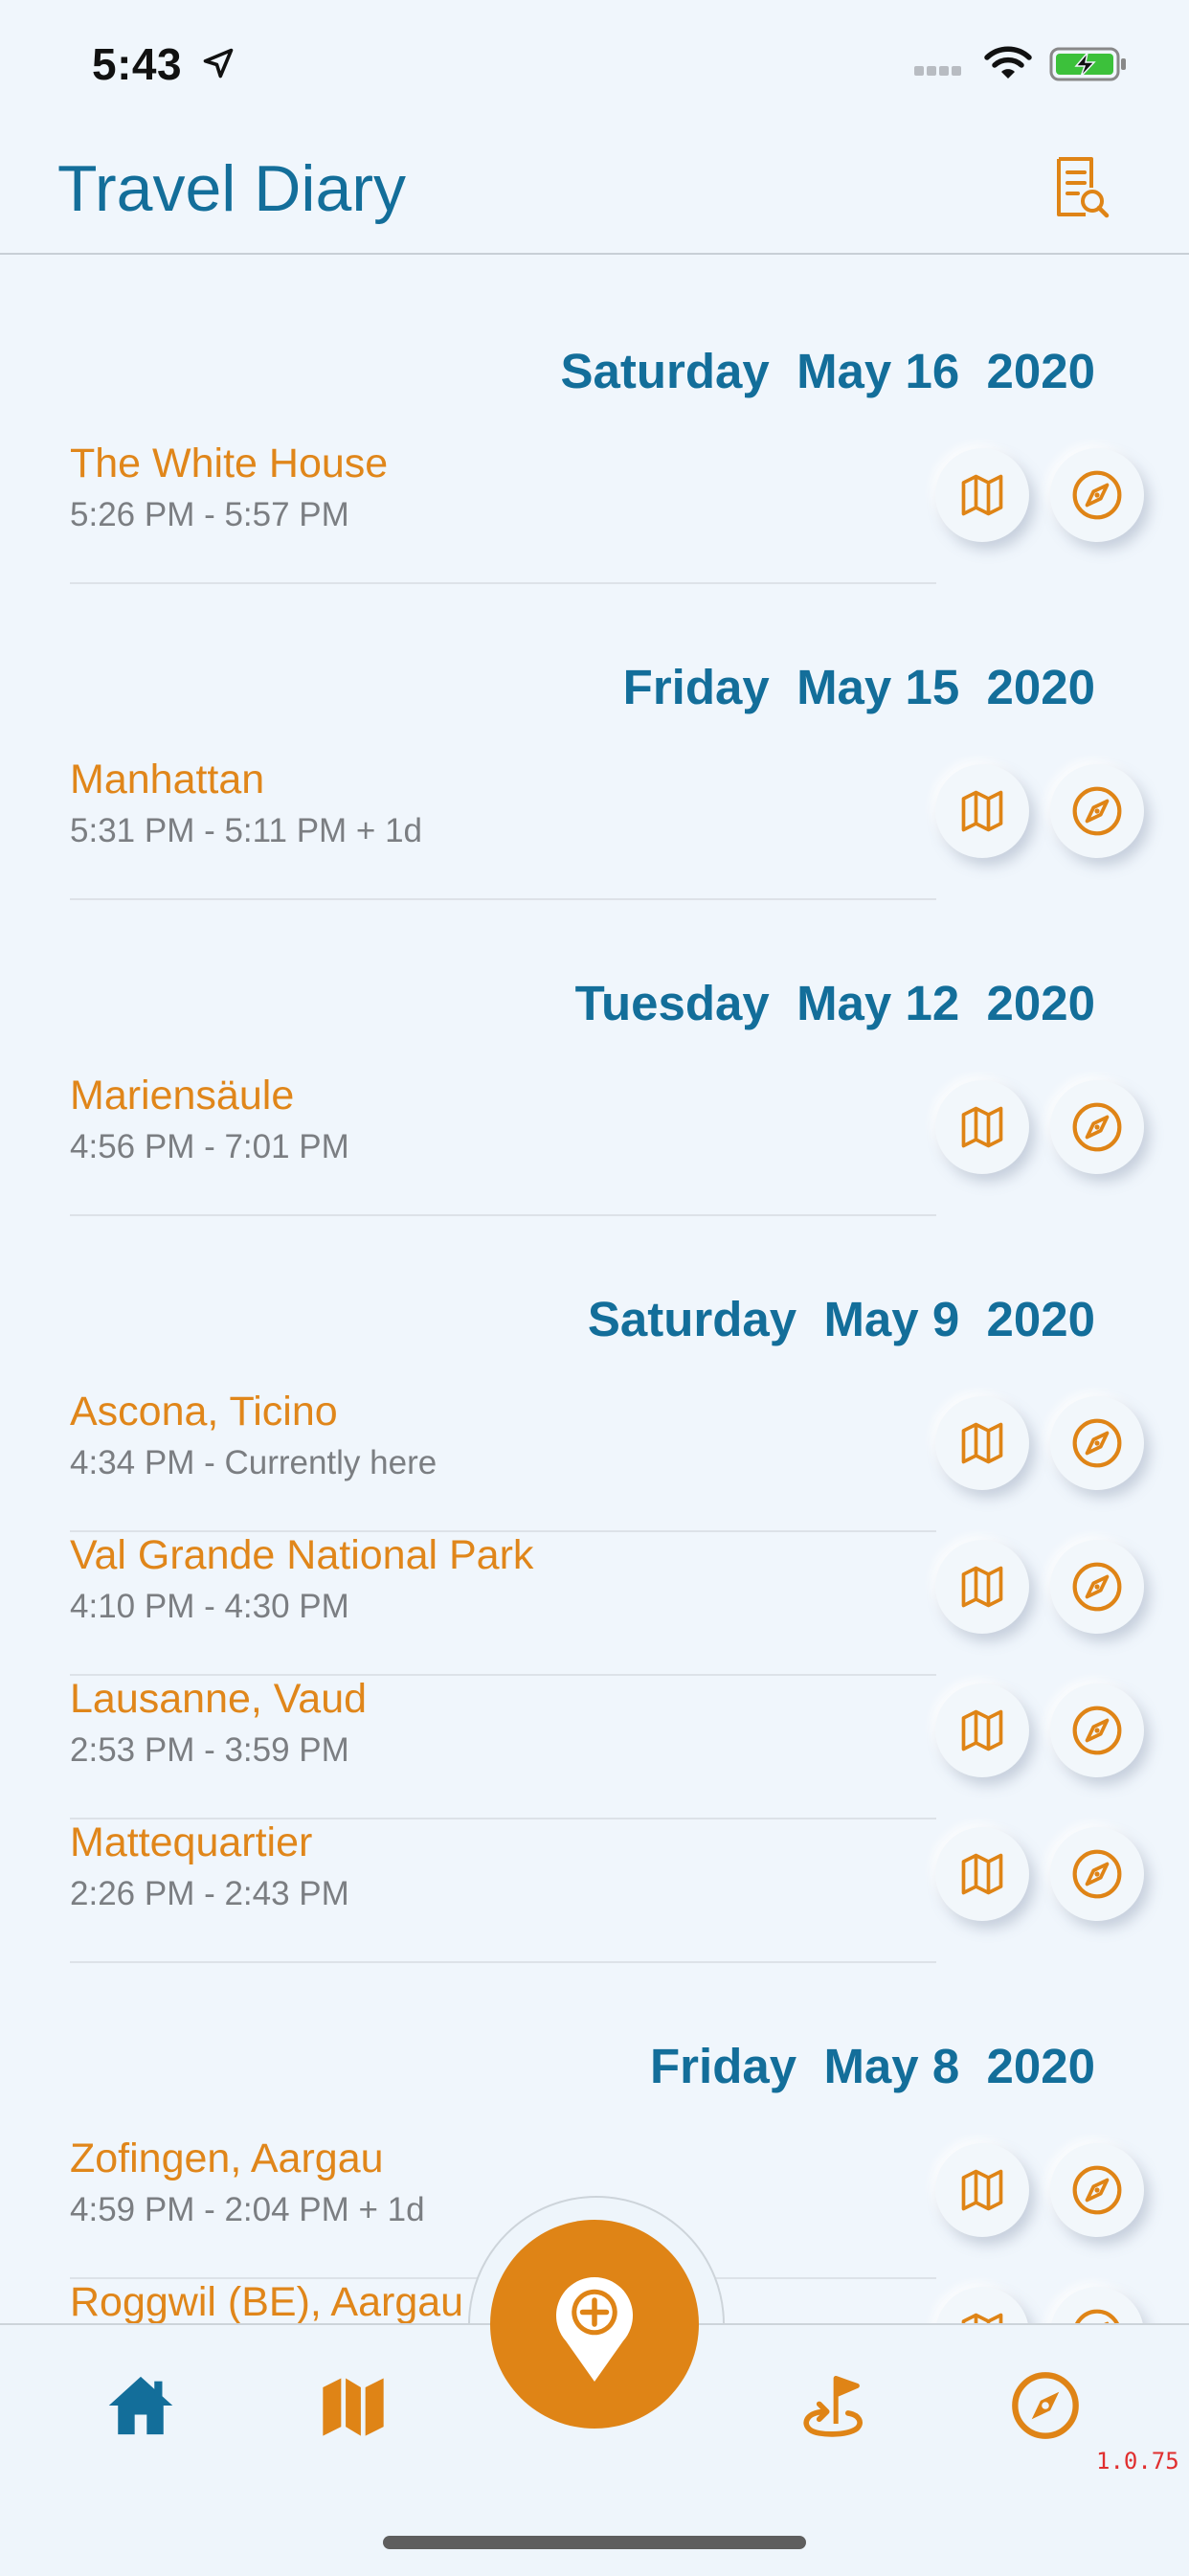 This screenshot has height=2576, width=1189. What do you see at coordinates (594, 2542) in the screenshot?
I see `home-indicator` at bounding box center [594, 2542].